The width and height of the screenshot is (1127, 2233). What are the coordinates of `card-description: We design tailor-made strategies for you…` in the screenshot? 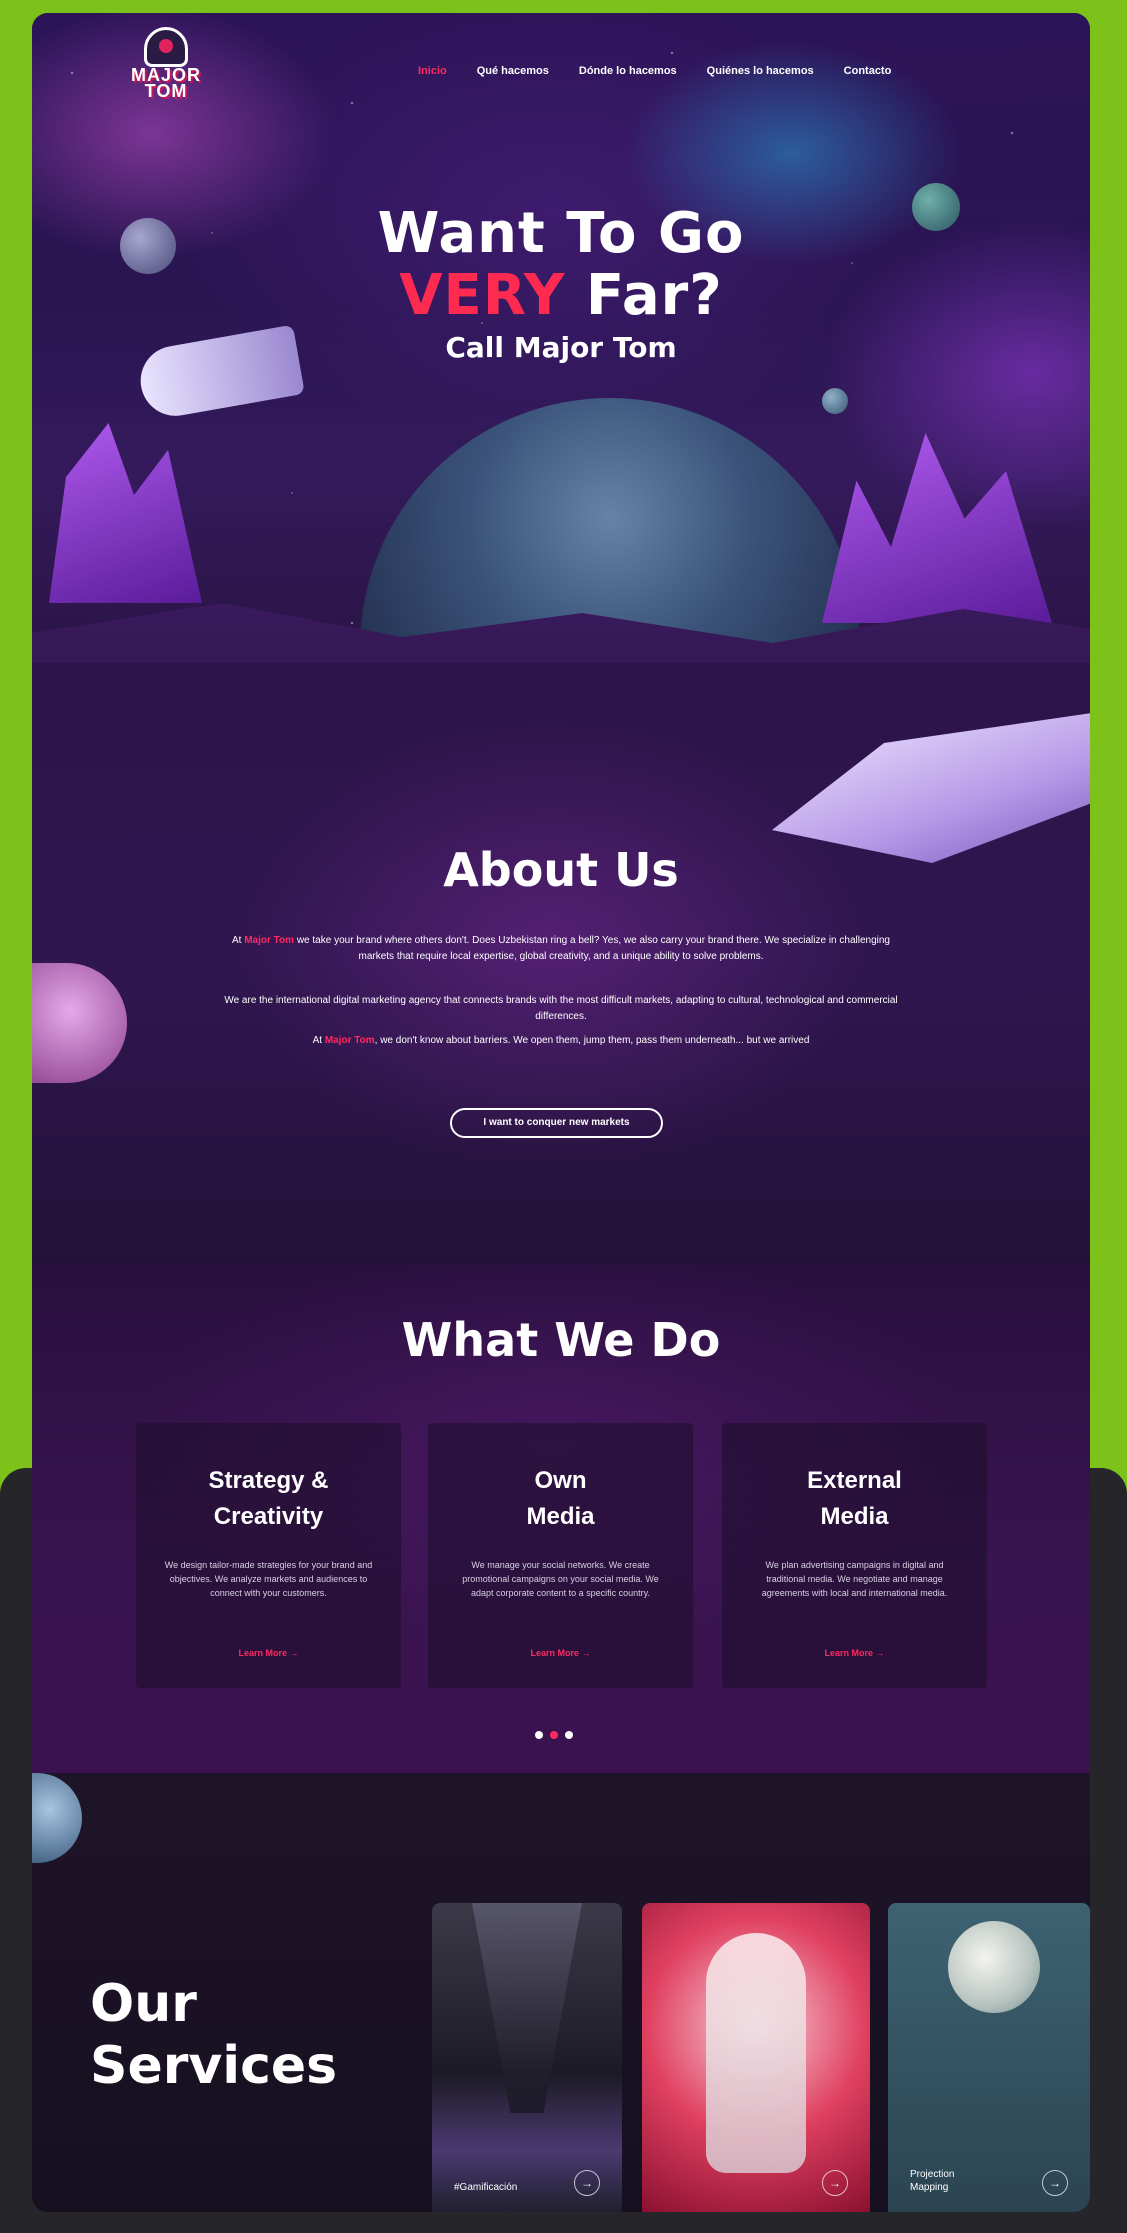 It's located at (268, 1579).